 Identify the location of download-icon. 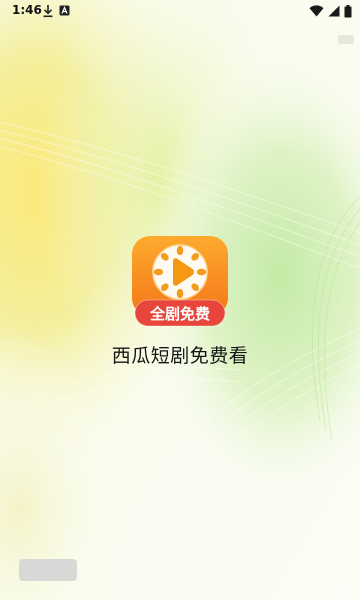
(48, 11).